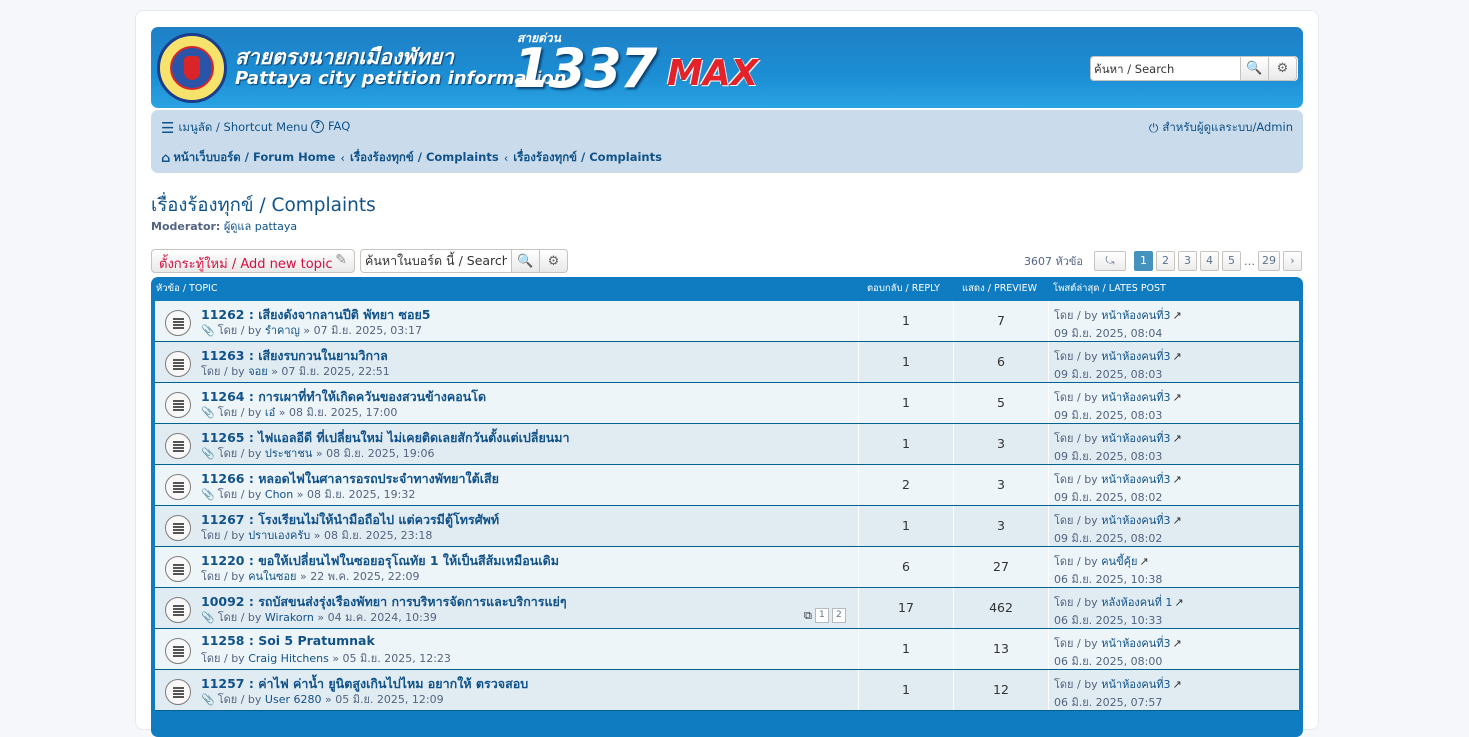 The image size is (1469, 737). What do you see at coordinates (838, 615) in the screenshot?
I see `topic-page-link: 2` at bounding box center [838, 615].